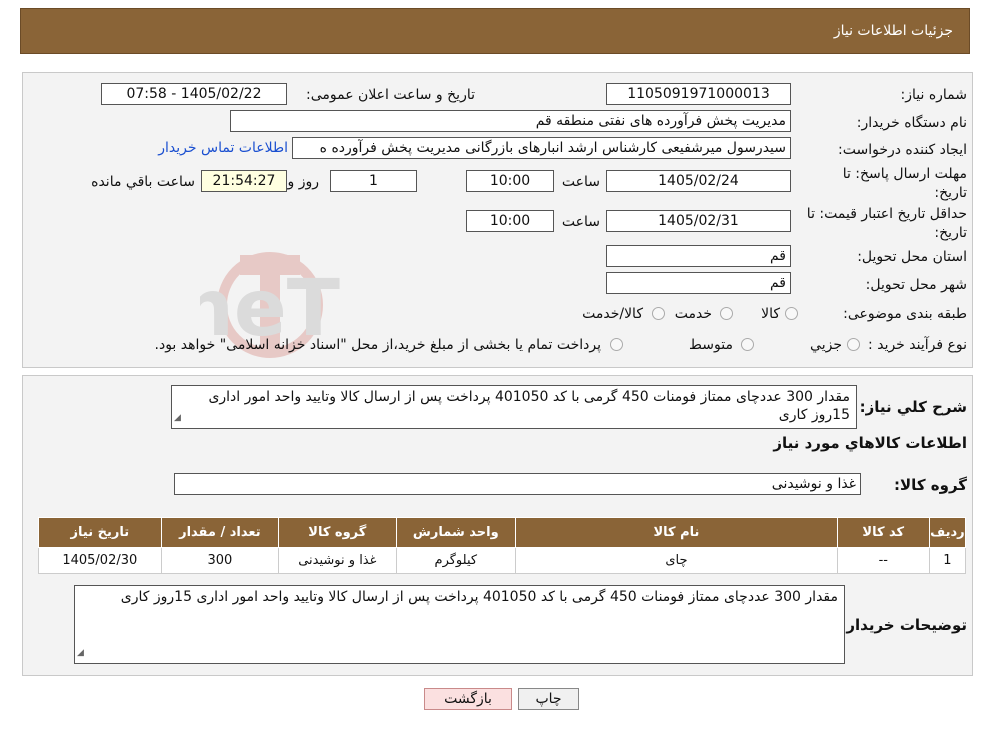 The image size is (985, 733). I want to click on col-qty: تعداد / مقدار, so click(220, 532).